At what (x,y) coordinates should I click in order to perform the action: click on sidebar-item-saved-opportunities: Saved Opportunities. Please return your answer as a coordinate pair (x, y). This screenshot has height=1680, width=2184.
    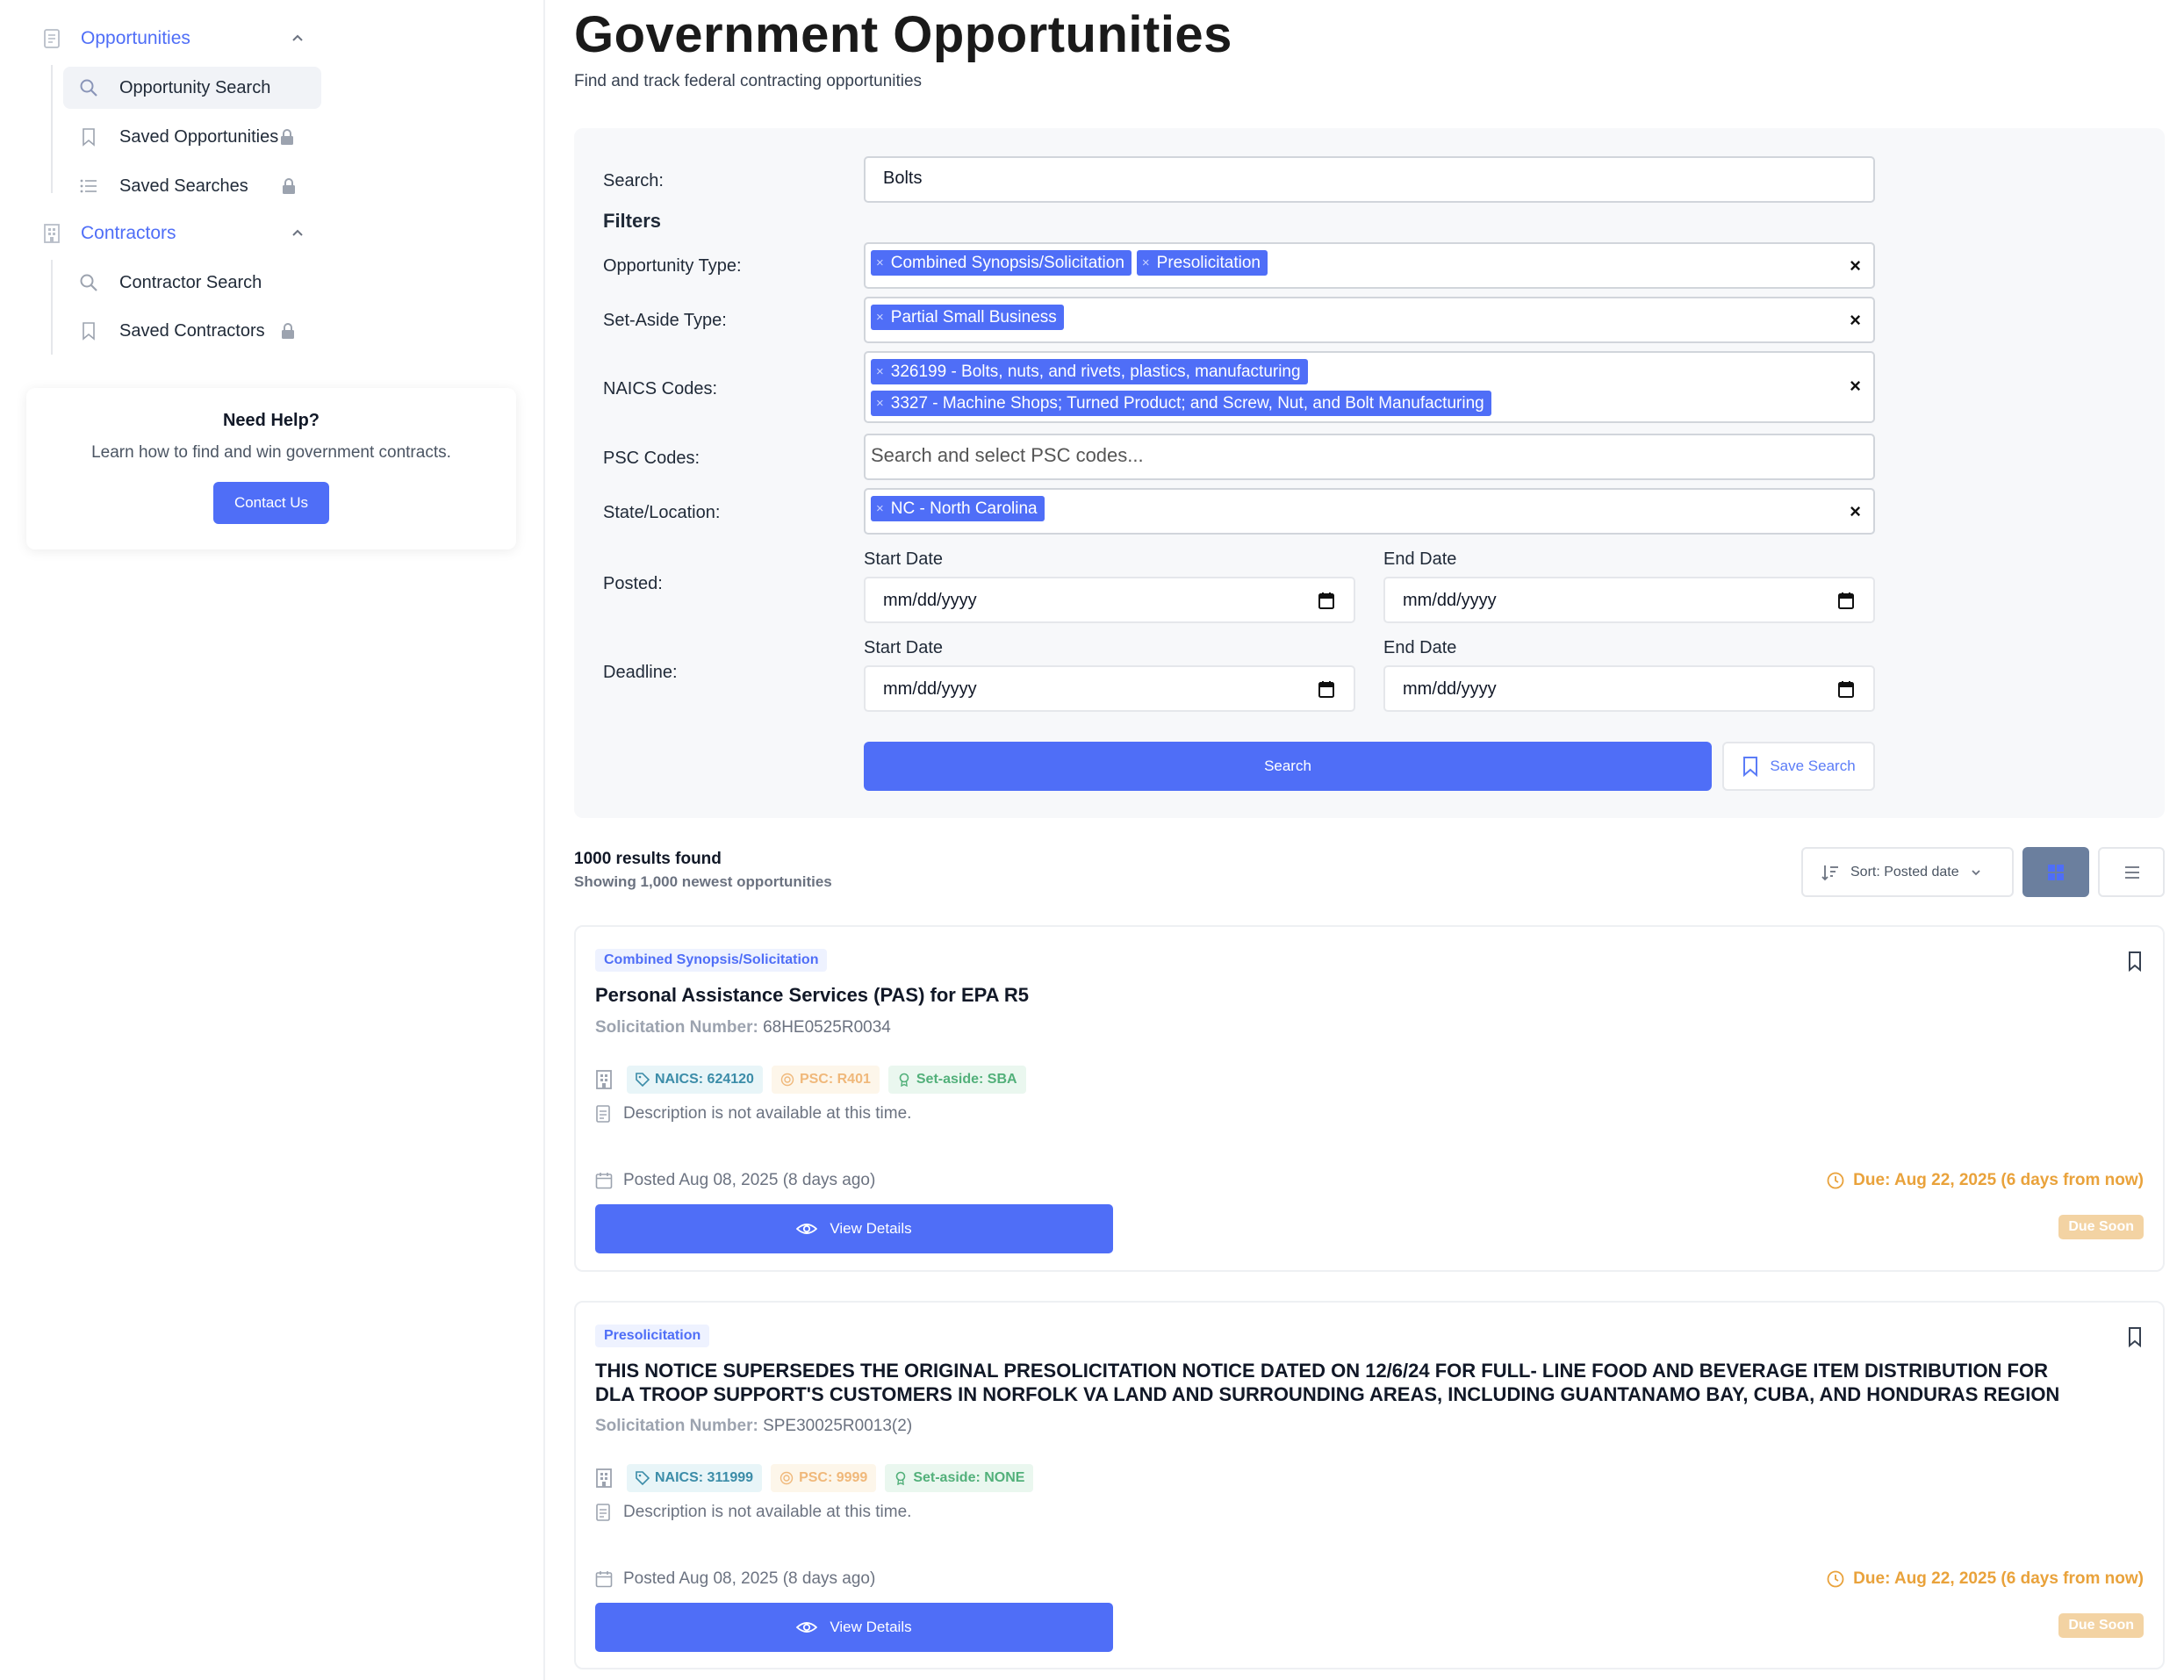
    Looking at the image, I should click on (192, 137).